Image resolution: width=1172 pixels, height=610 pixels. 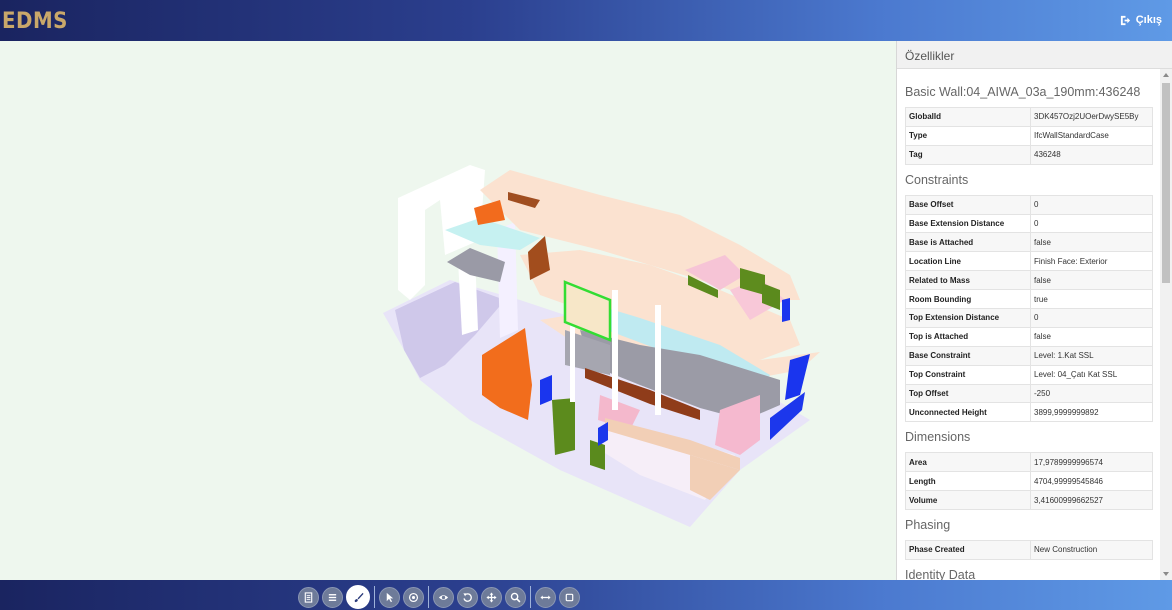 I want to click on property-value: 3,41600999662527, so click(x=1091, y=500).